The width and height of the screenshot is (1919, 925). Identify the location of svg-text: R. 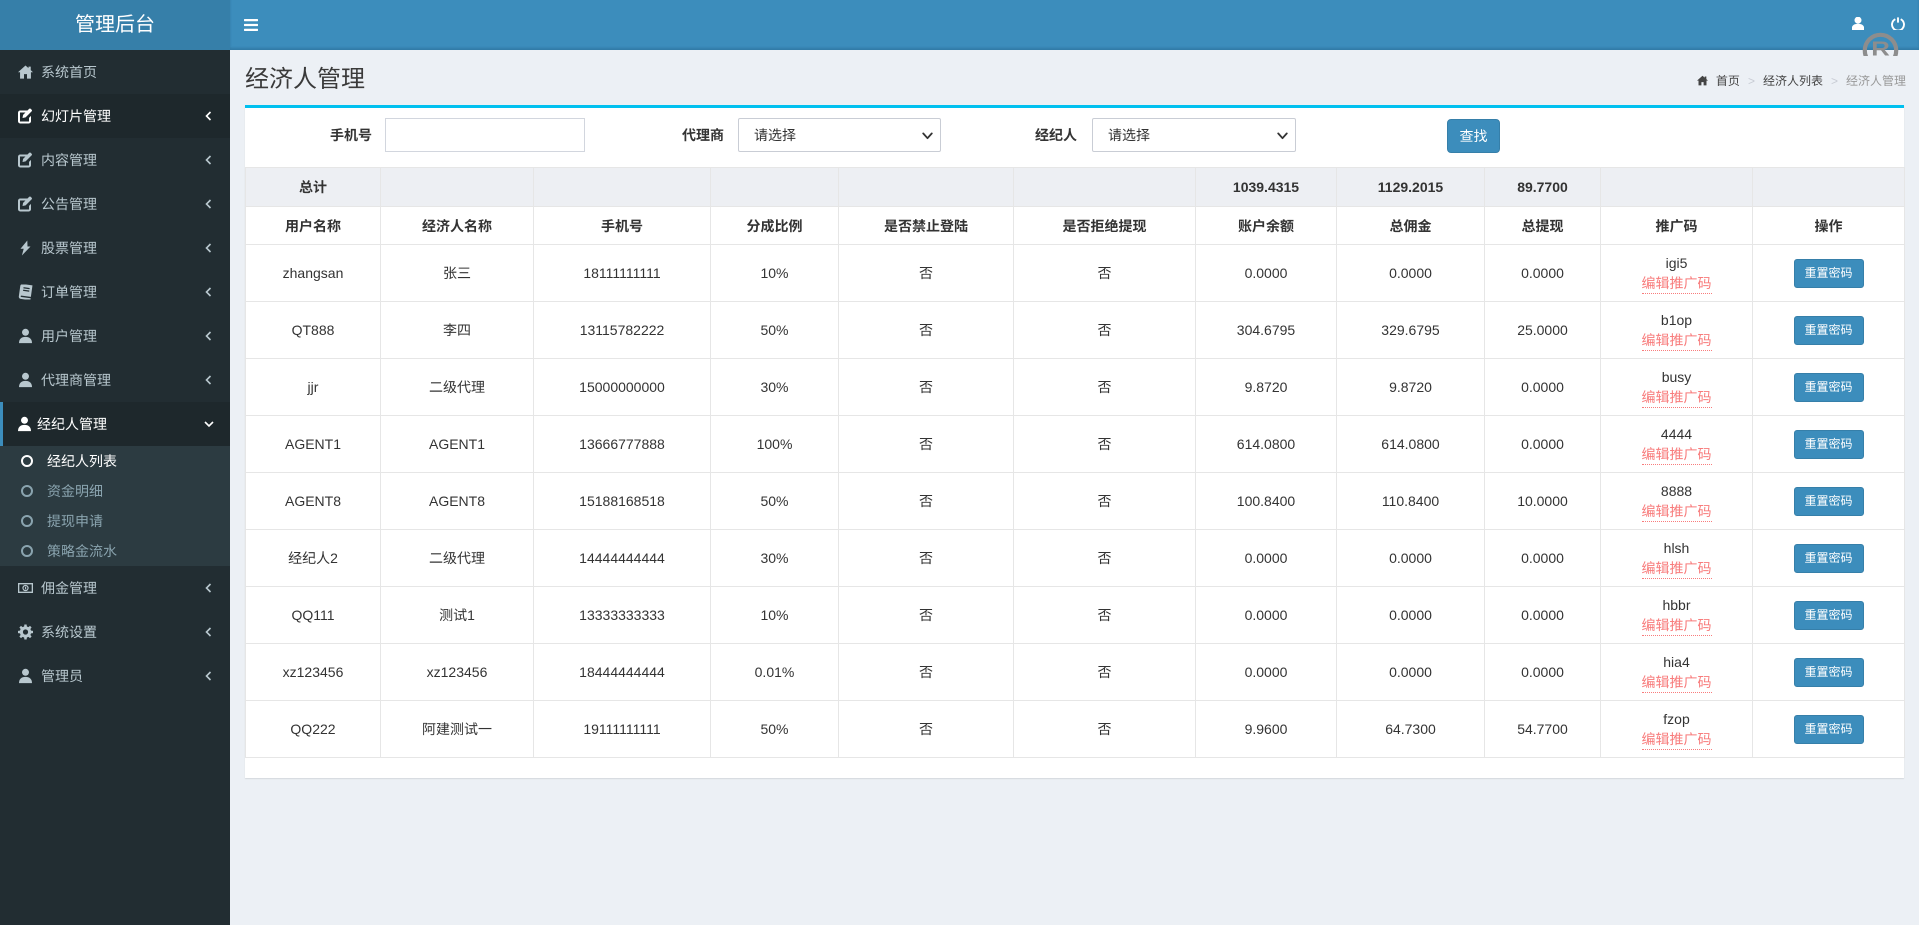
(1880, 46).